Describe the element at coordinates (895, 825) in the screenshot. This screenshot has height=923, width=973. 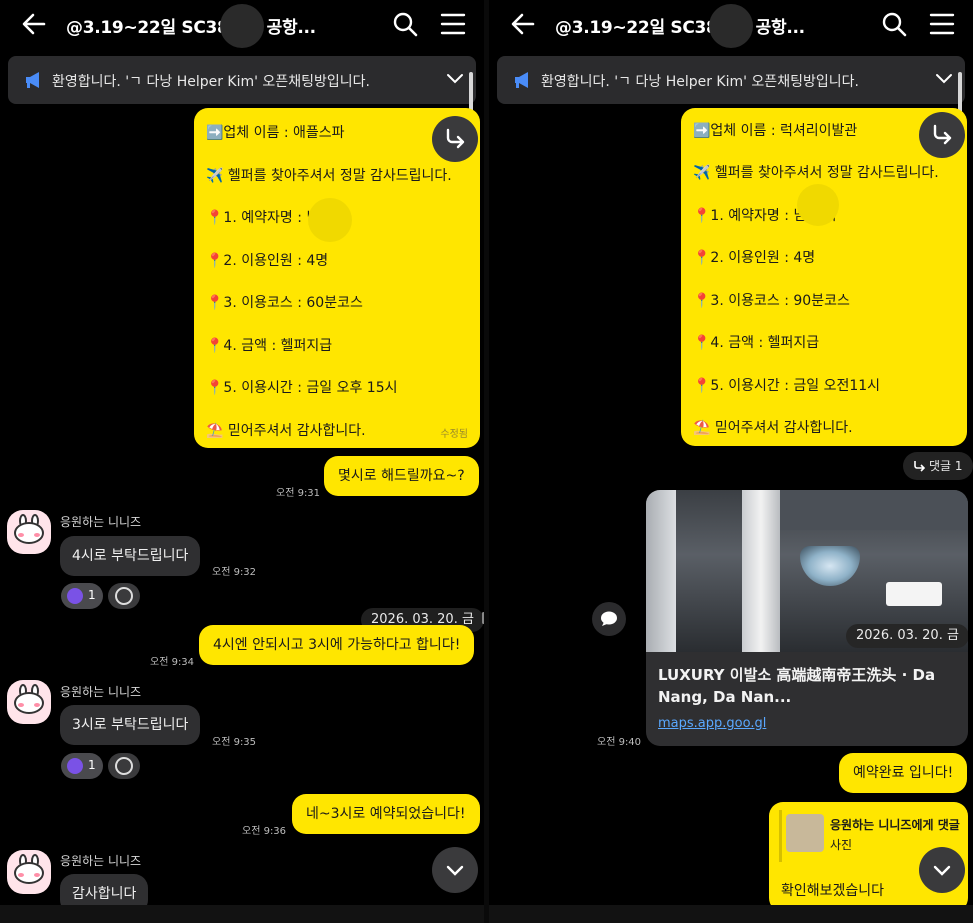
I see `reply-target-name: 응원하는 니니즈에게 댓글` at that location.